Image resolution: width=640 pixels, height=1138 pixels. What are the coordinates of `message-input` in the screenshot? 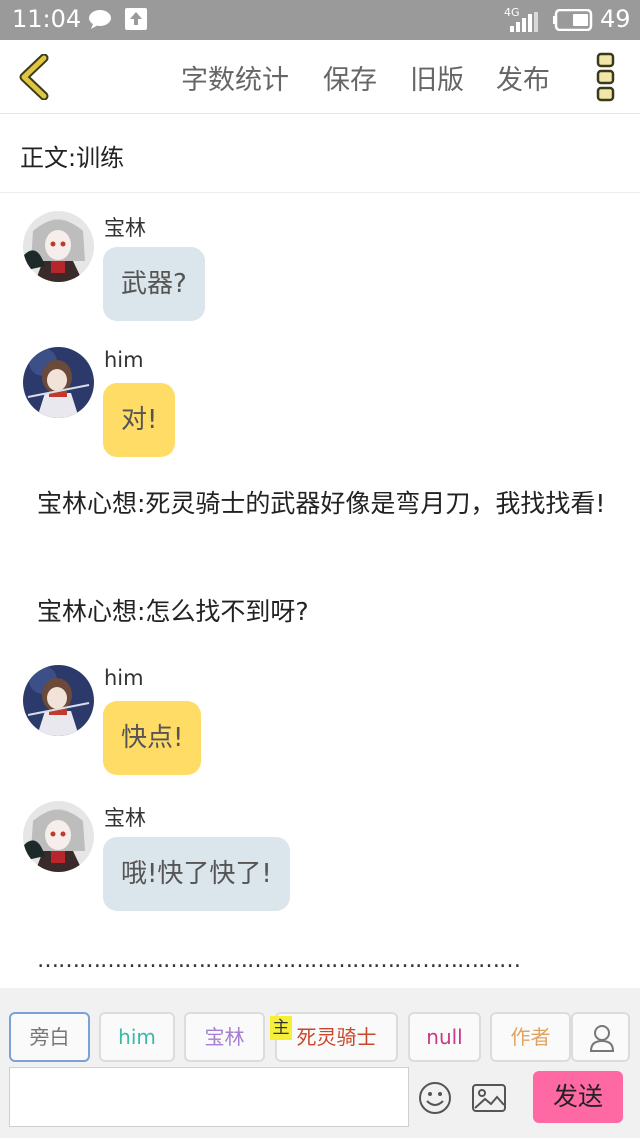 It's located at (209, 1097).